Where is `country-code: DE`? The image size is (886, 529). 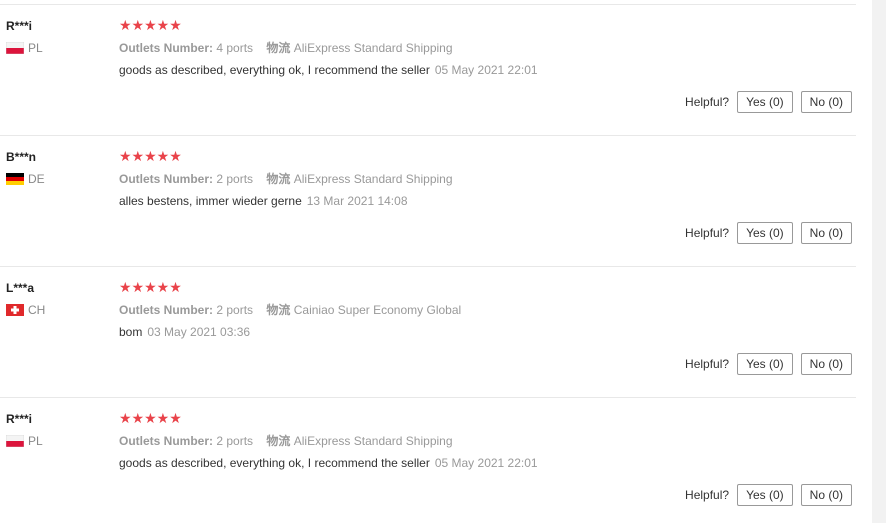
country-code: DE is located at coordinates (36, 179).